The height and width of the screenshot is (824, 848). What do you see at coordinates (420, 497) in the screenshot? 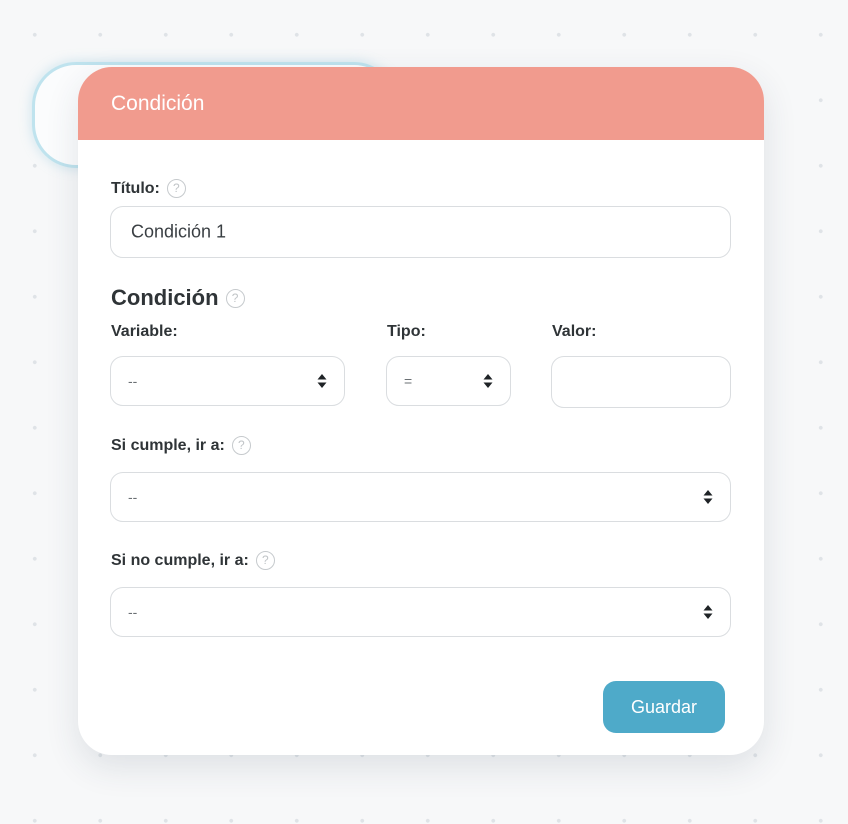
I see `si-cumple-select: --` at bounding box center [420, 497].